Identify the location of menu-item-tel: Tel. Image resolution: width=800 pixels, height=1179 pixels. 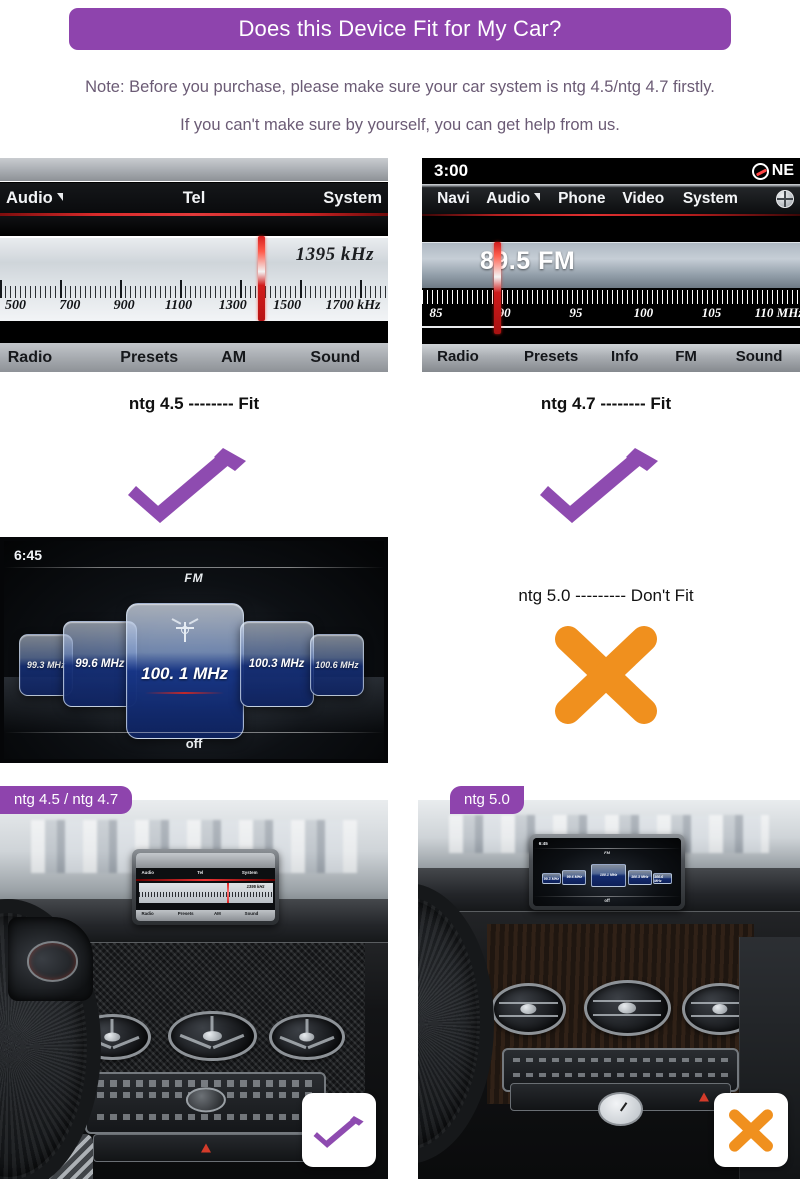
(194, 198).